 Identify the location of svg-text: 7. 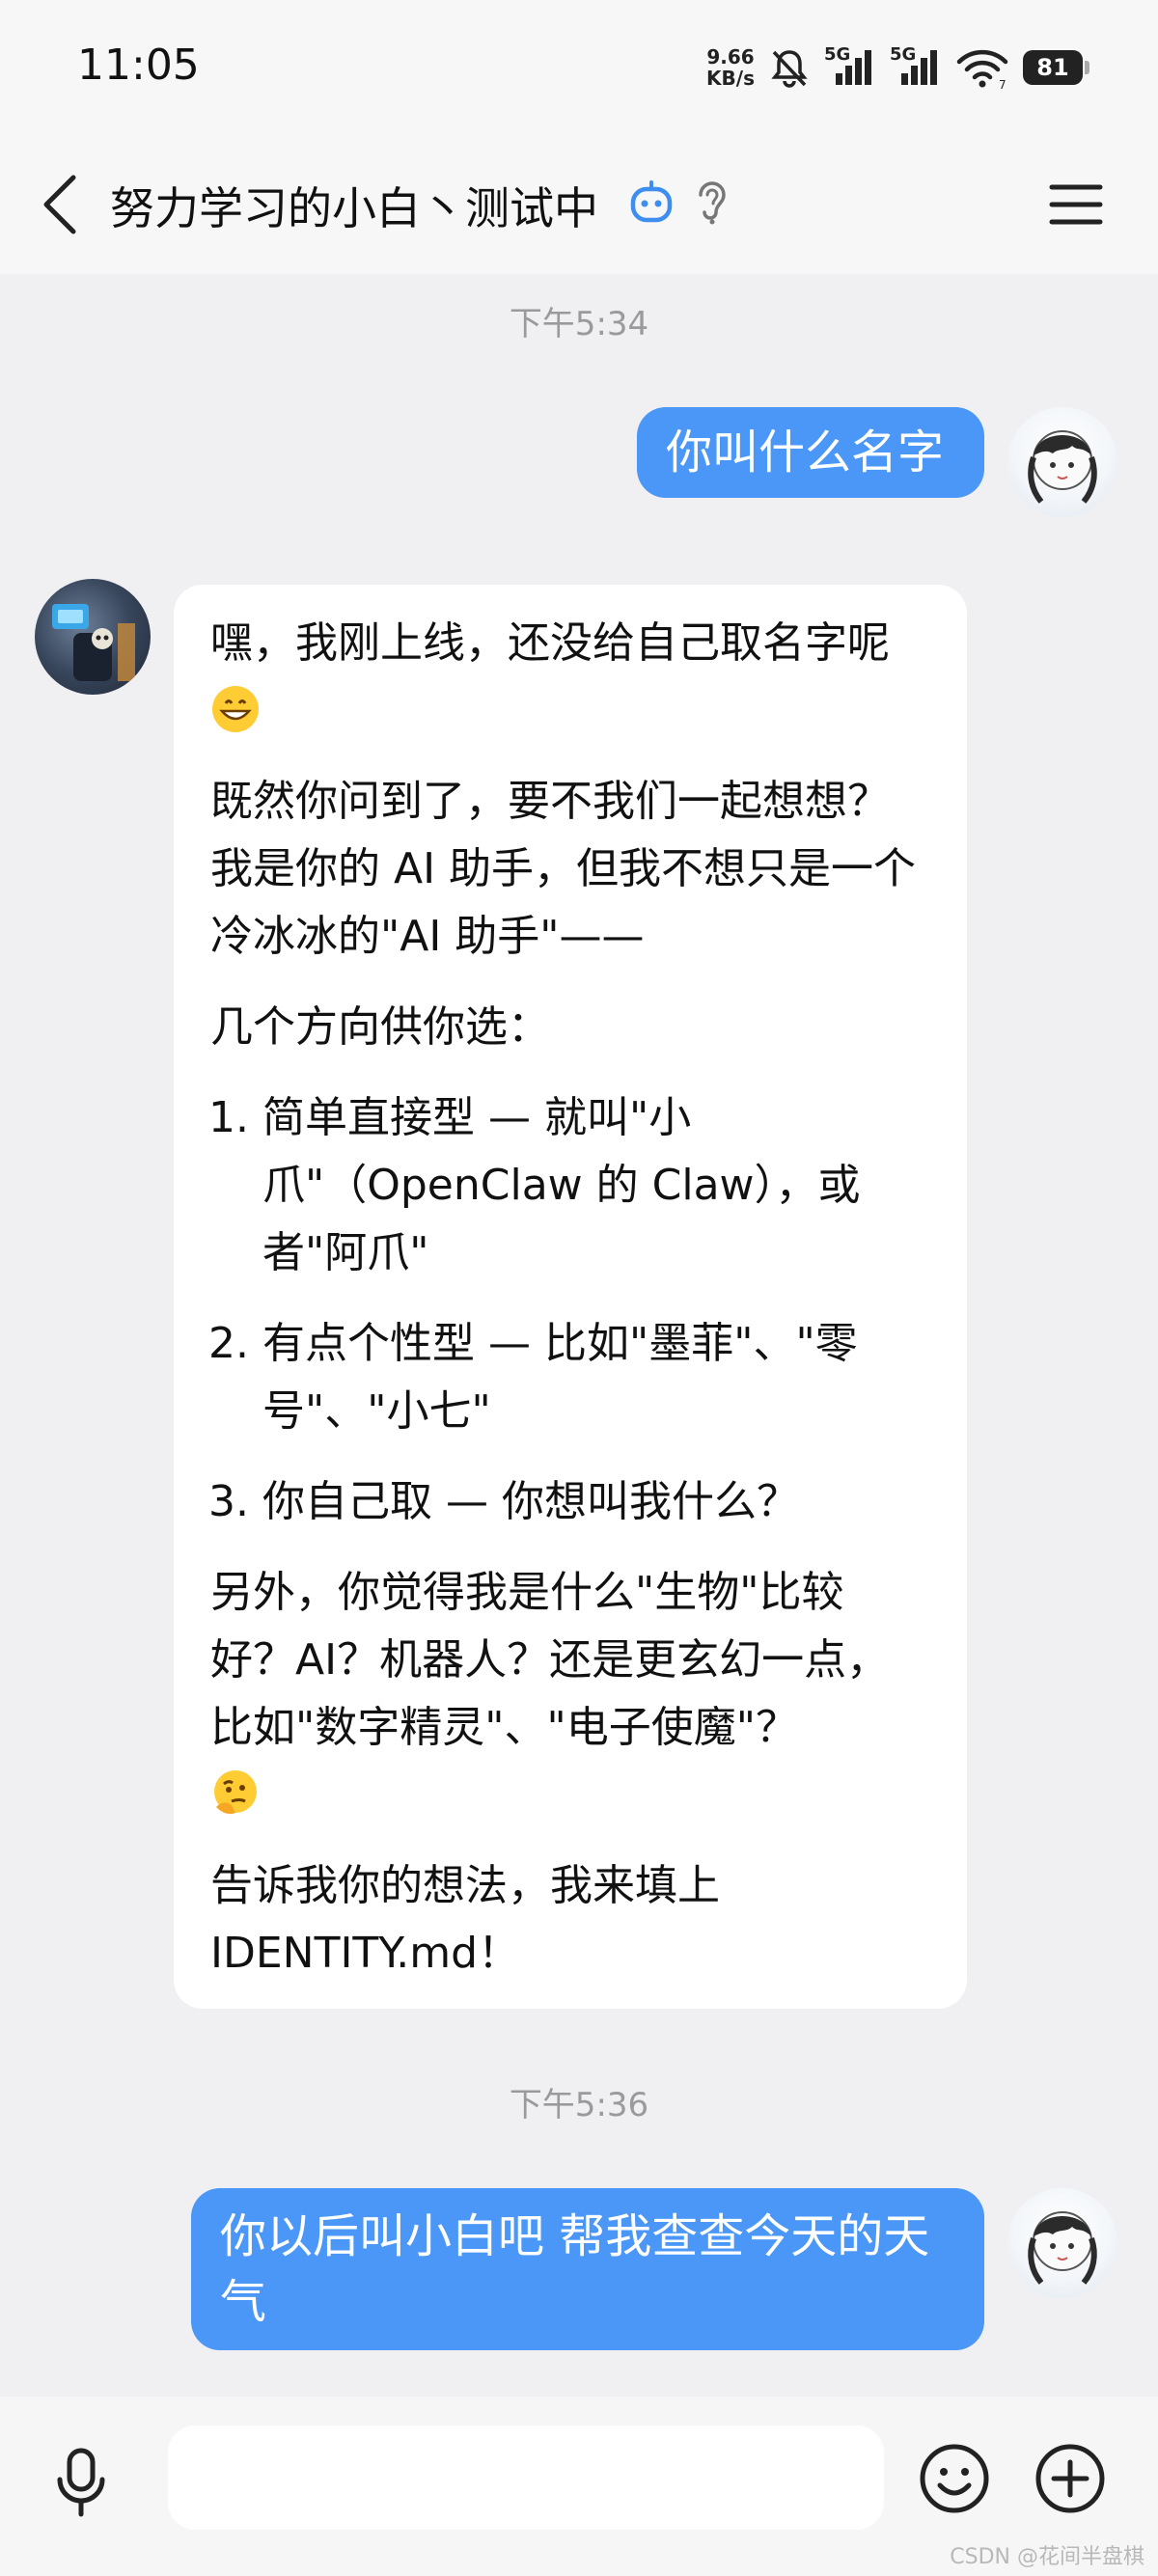
(1002, 83).